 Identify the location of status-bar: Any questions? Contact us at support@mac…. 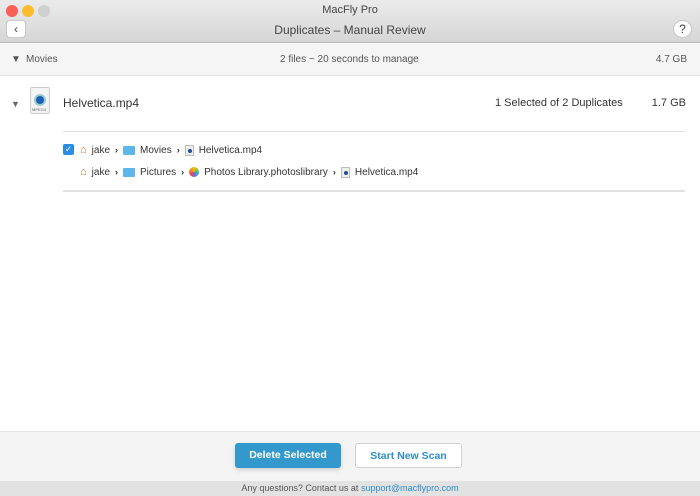
(350, 488).